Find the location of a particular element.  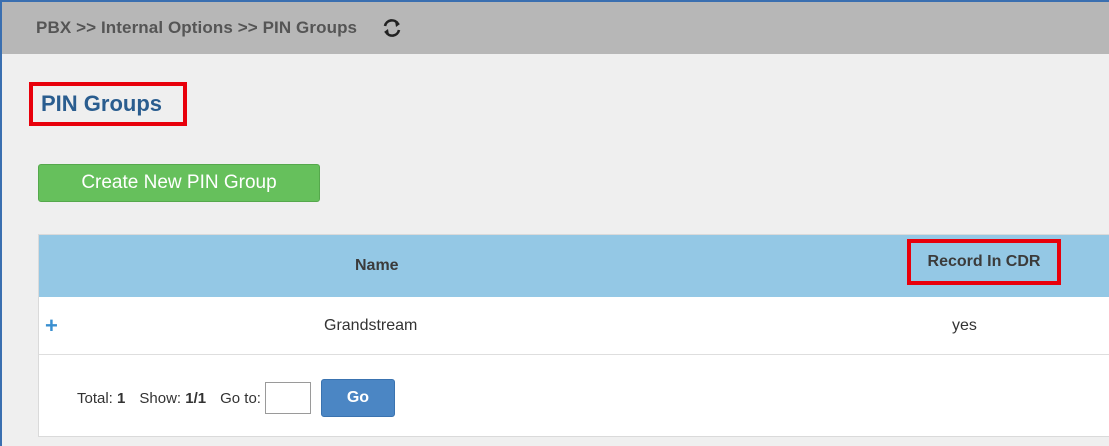

breadcrumb: PBX >> Internal Options >> PIN Groups is located at coordinates (197, 27).